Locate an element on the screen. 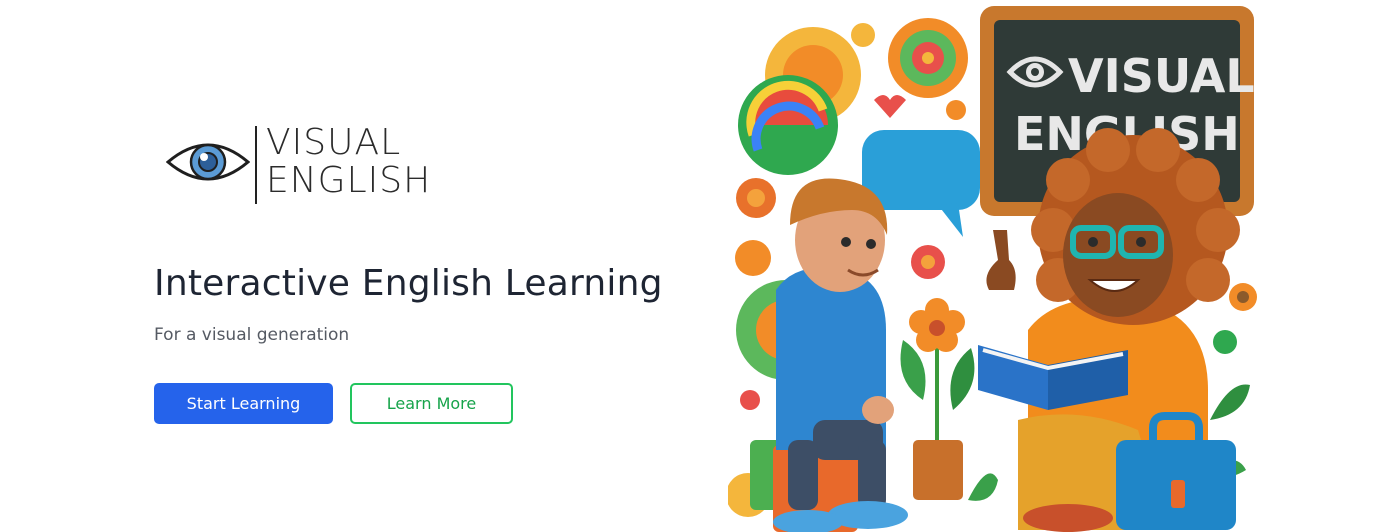 Image resolution: width=1381 pixels, height=532 pixels. learn-more-button: Learn More is located at coordinates (431, 403).